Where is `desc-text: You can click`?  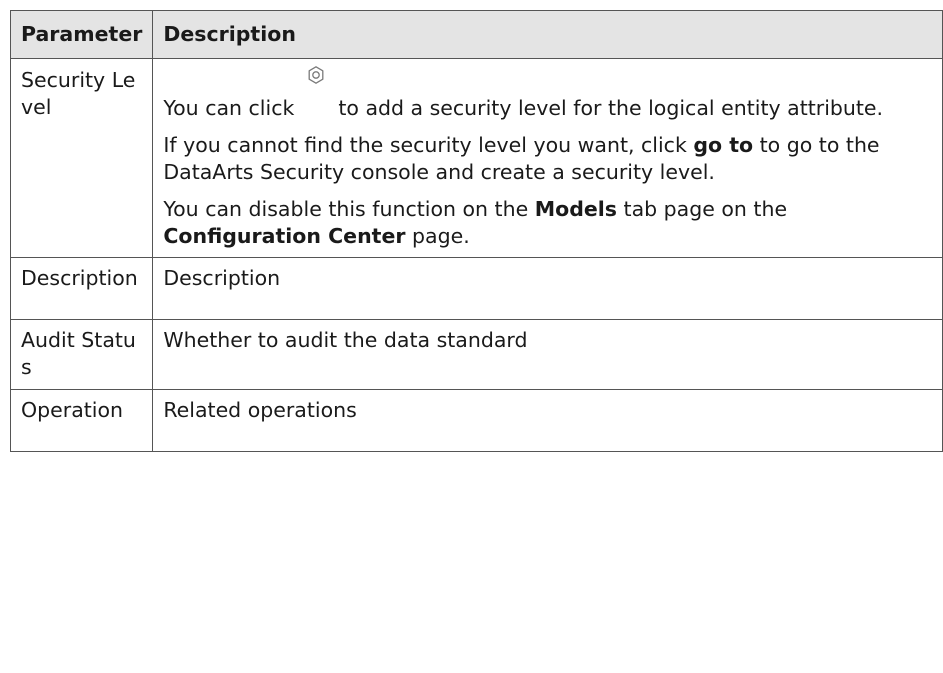
desc-text: You can click is located at coordinates (229, 108).